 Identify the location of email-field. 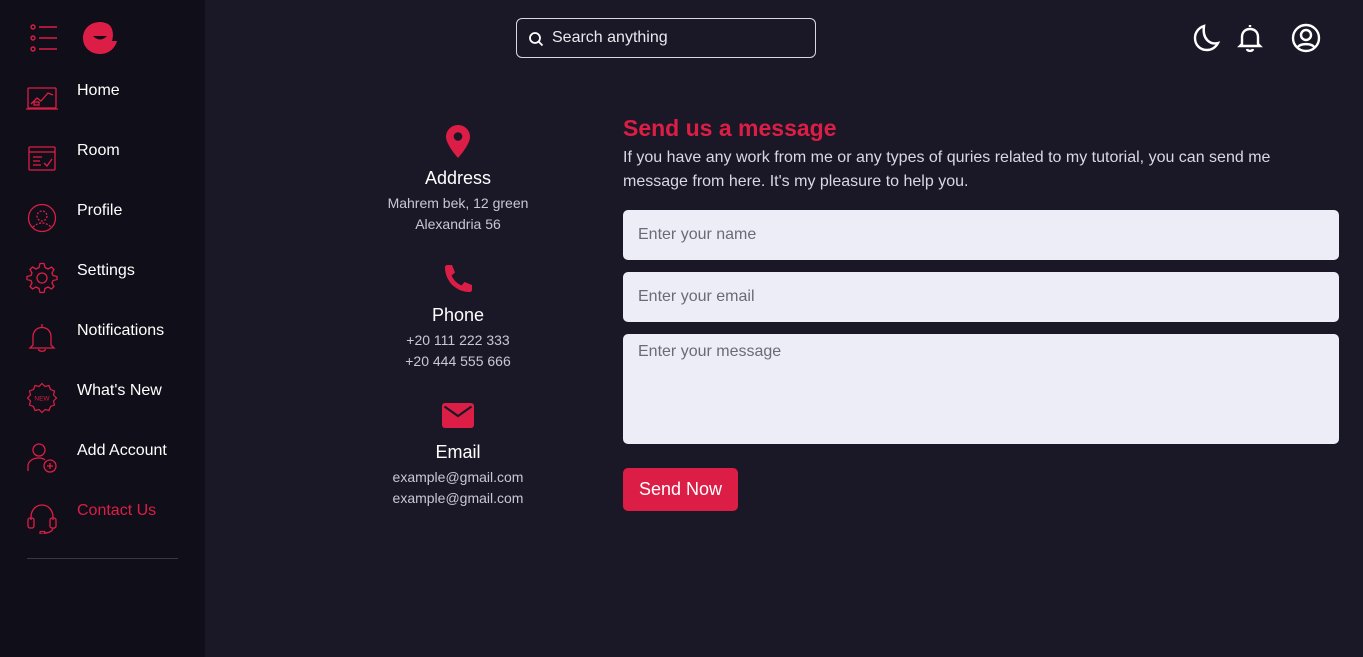
(981, 297).